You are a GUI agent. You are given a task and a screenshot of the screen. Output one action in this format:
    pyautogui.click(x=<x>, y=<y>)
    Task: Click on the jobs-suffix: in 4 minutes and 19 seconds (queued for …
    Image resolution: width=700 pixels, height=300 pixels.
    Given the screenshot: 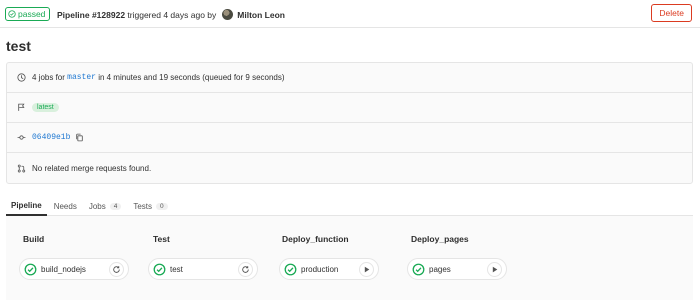 What is the action you would take?
    pyautogui.click(x=191, y=77)
    